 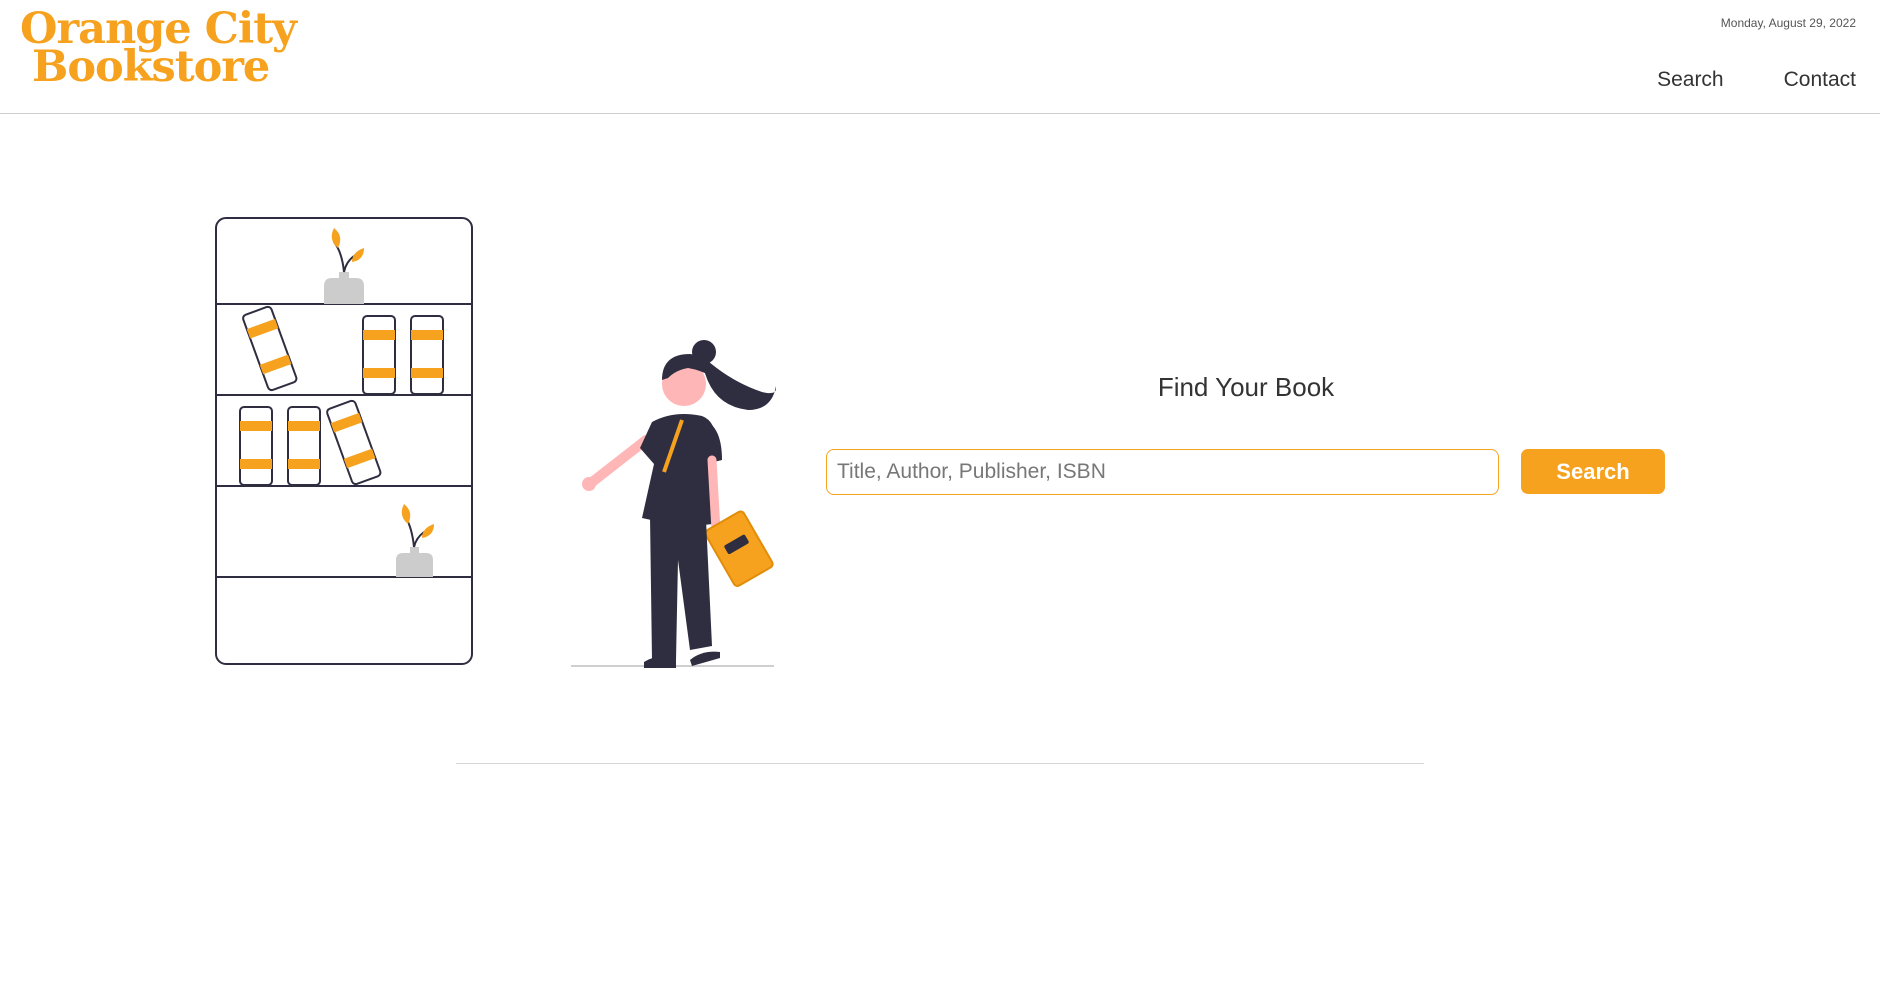 What do you see at coordinates (1690, 80) in the screenshot?
I see `nav-search-link: Search` at bounding box center [1690, 80].